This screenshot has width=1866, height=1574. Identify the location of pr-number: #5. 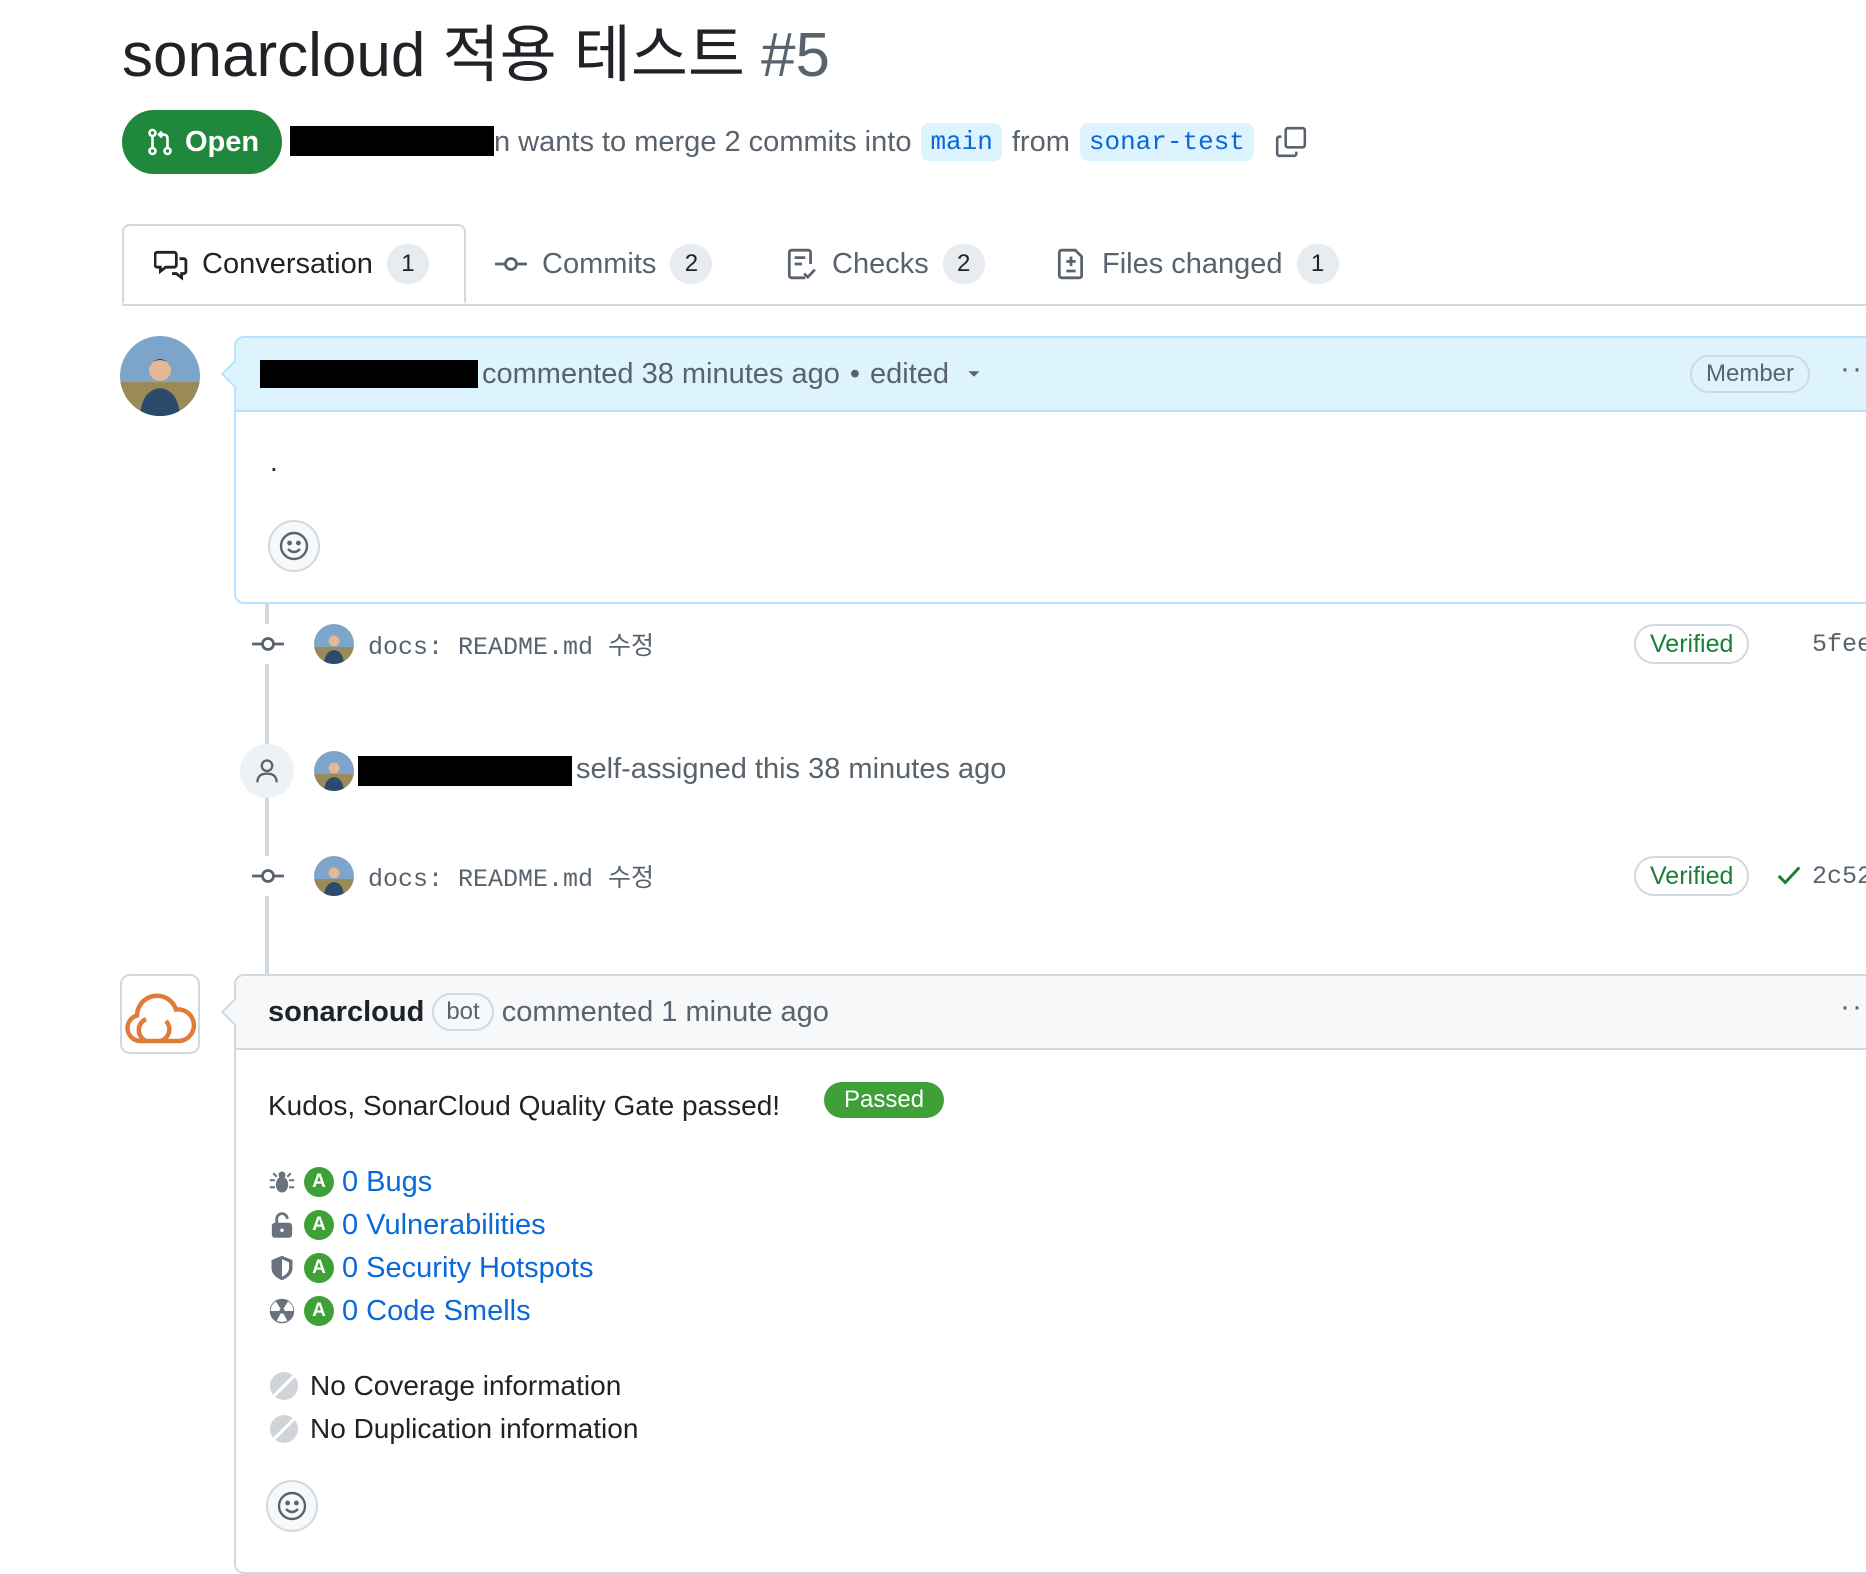
(795, 55).